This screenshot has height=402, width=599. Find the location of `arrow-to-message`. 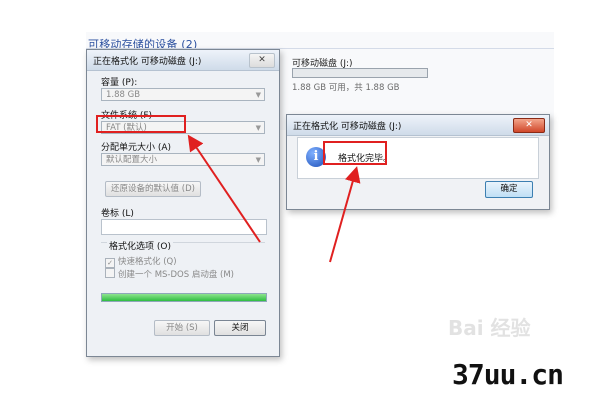

arrow-to-message is located at coordinates (345, 214).